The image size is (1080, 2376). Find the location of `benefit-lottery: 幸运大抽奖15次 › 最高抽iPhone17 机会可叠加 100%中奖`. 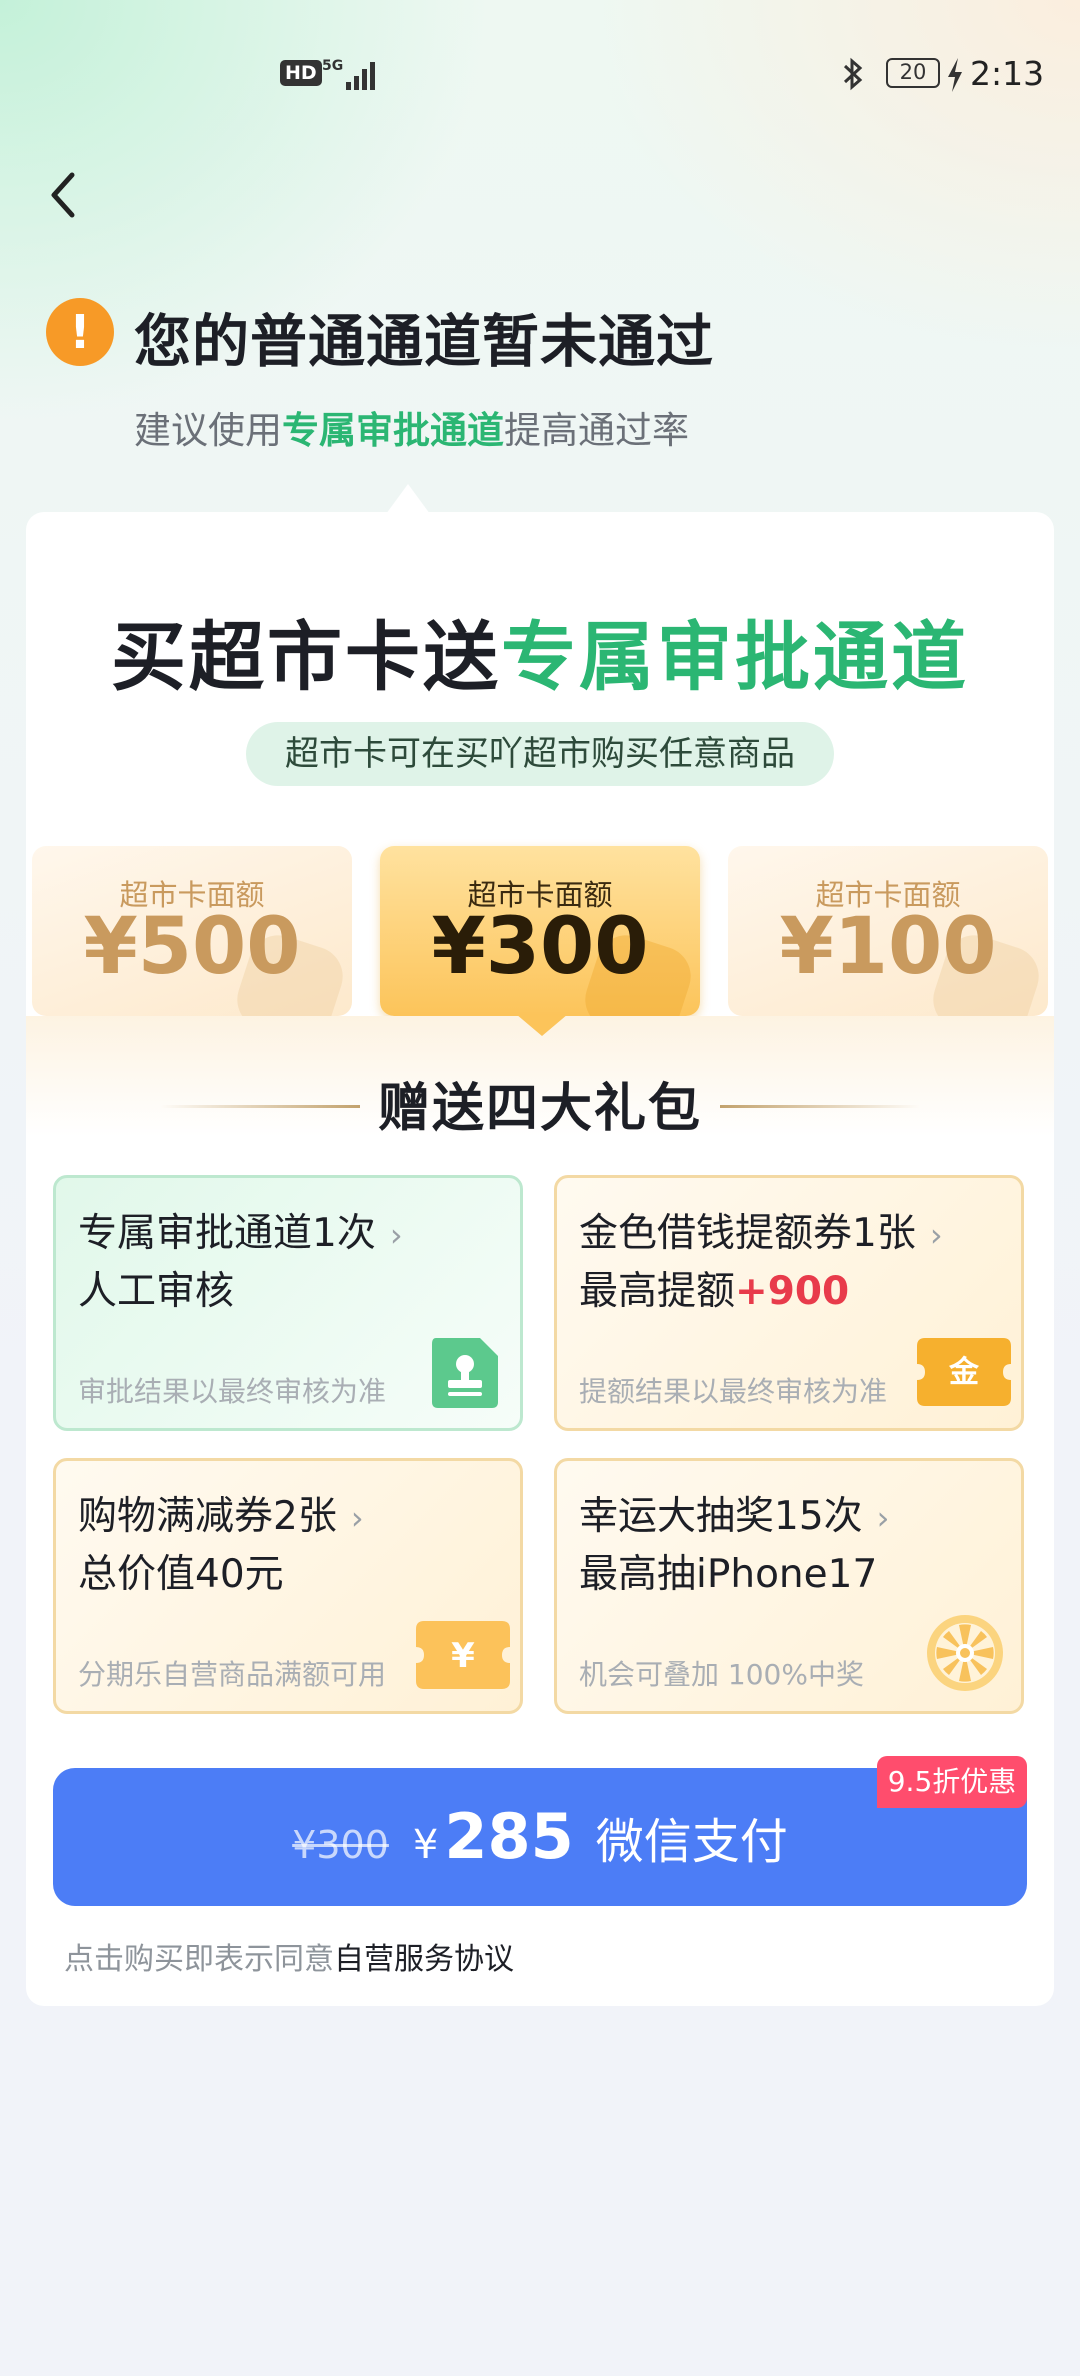

benefit-lottery: 幸运大抽奖15次 › 最高抽iPhone17 机会可叠加 100%中奖 is located at coordinates (789, 1586).